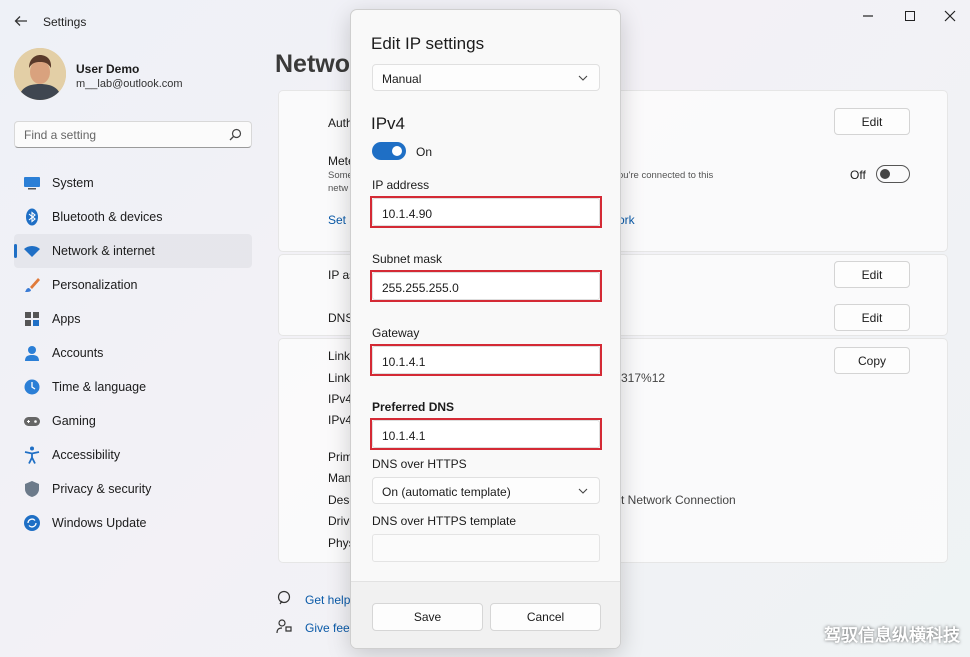  Describe the element at coordinates (402, 79) in the screenshot. I see `ip-mode-value: Manual` at that location.